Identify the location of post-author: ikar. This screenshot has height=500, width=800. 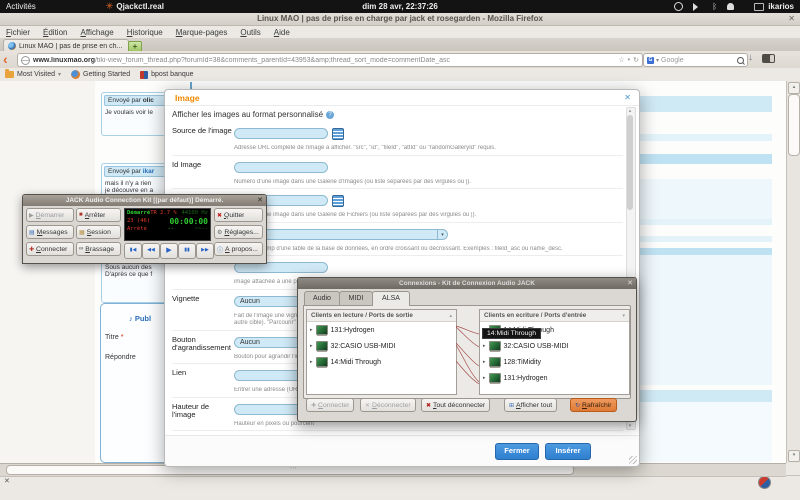
(149, 171).